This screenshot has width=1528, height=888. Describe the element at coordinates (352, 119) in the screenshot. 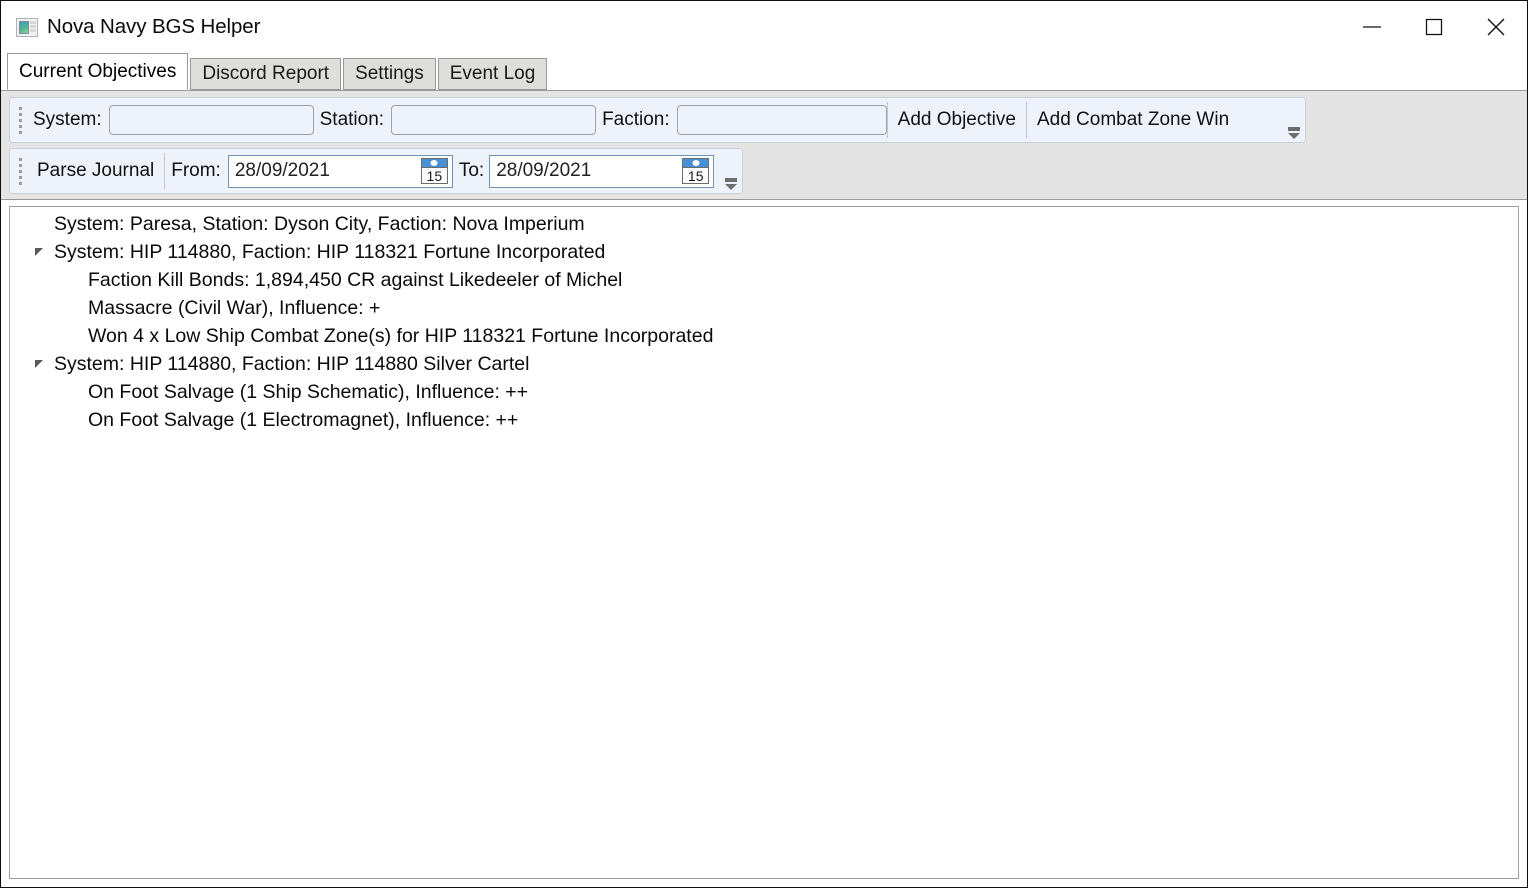

I see `station-label: Station:` at that location.